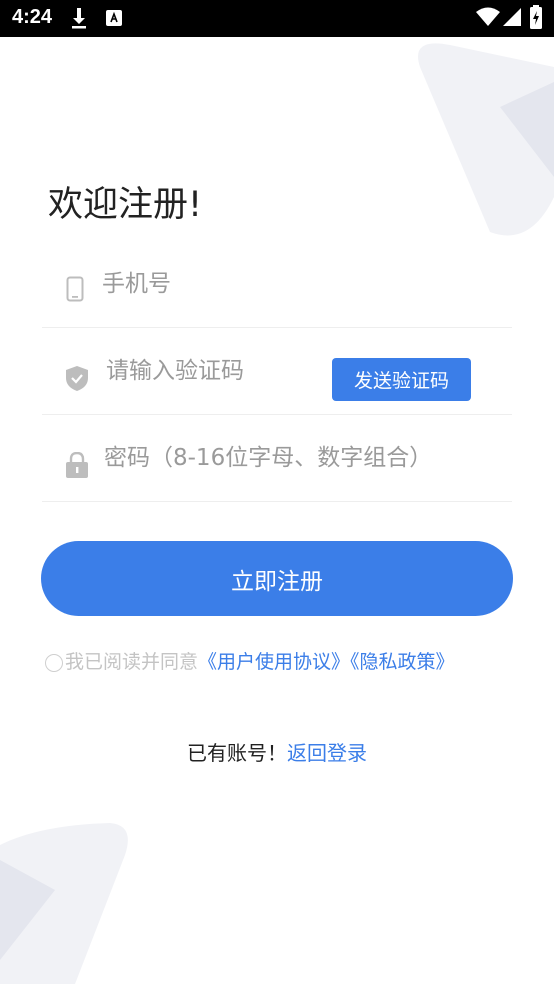 This screenshot has height=984, width=554. I want to click on page-title: 欢迎注册!, so click(125, 205).